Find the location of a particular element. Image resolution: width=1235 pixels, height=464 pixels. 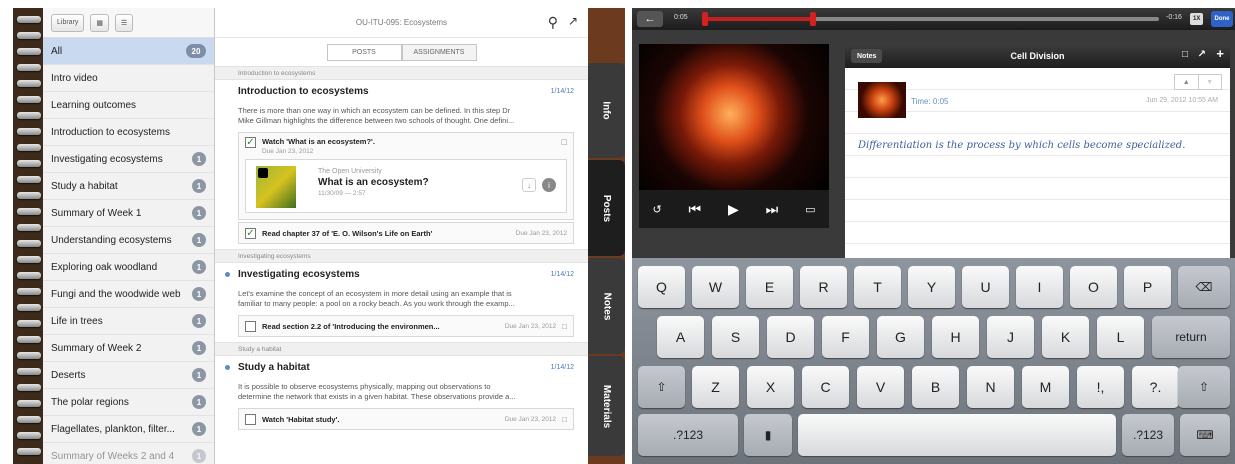

tab-notes: Notes is located at coordinates (606, 306).